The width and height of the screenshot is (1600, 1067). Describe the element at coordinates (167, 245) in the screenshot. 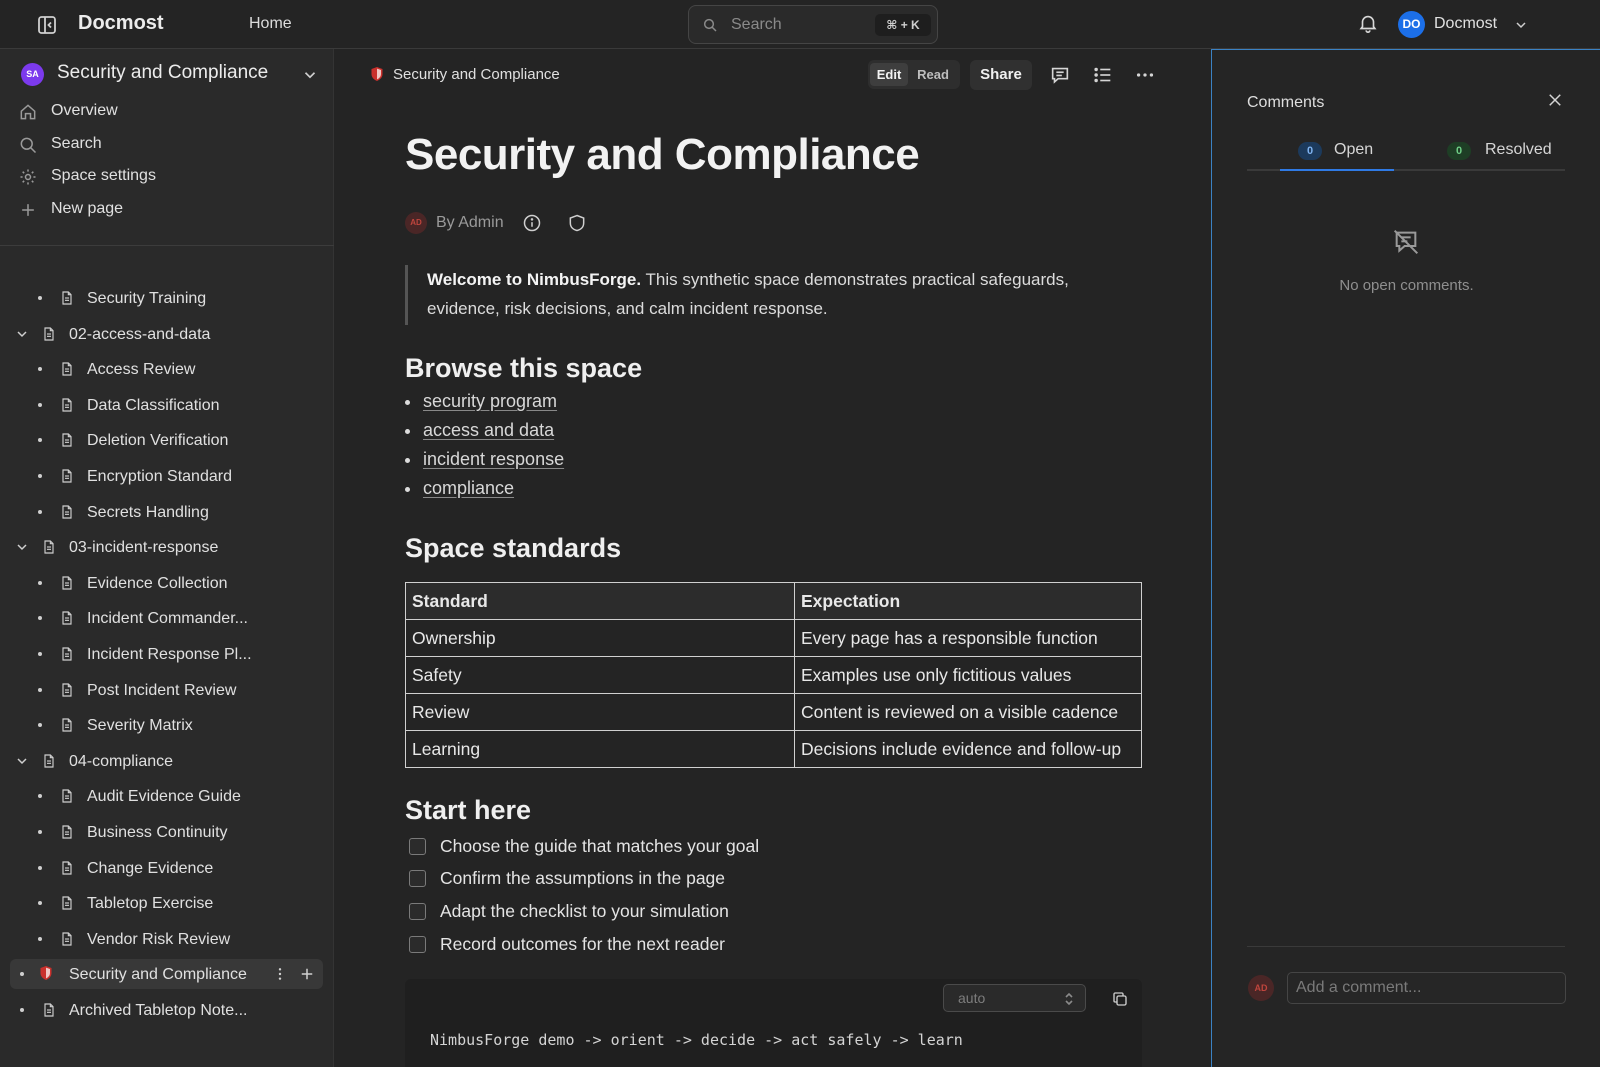

I see `sidebar-divider` at that location.